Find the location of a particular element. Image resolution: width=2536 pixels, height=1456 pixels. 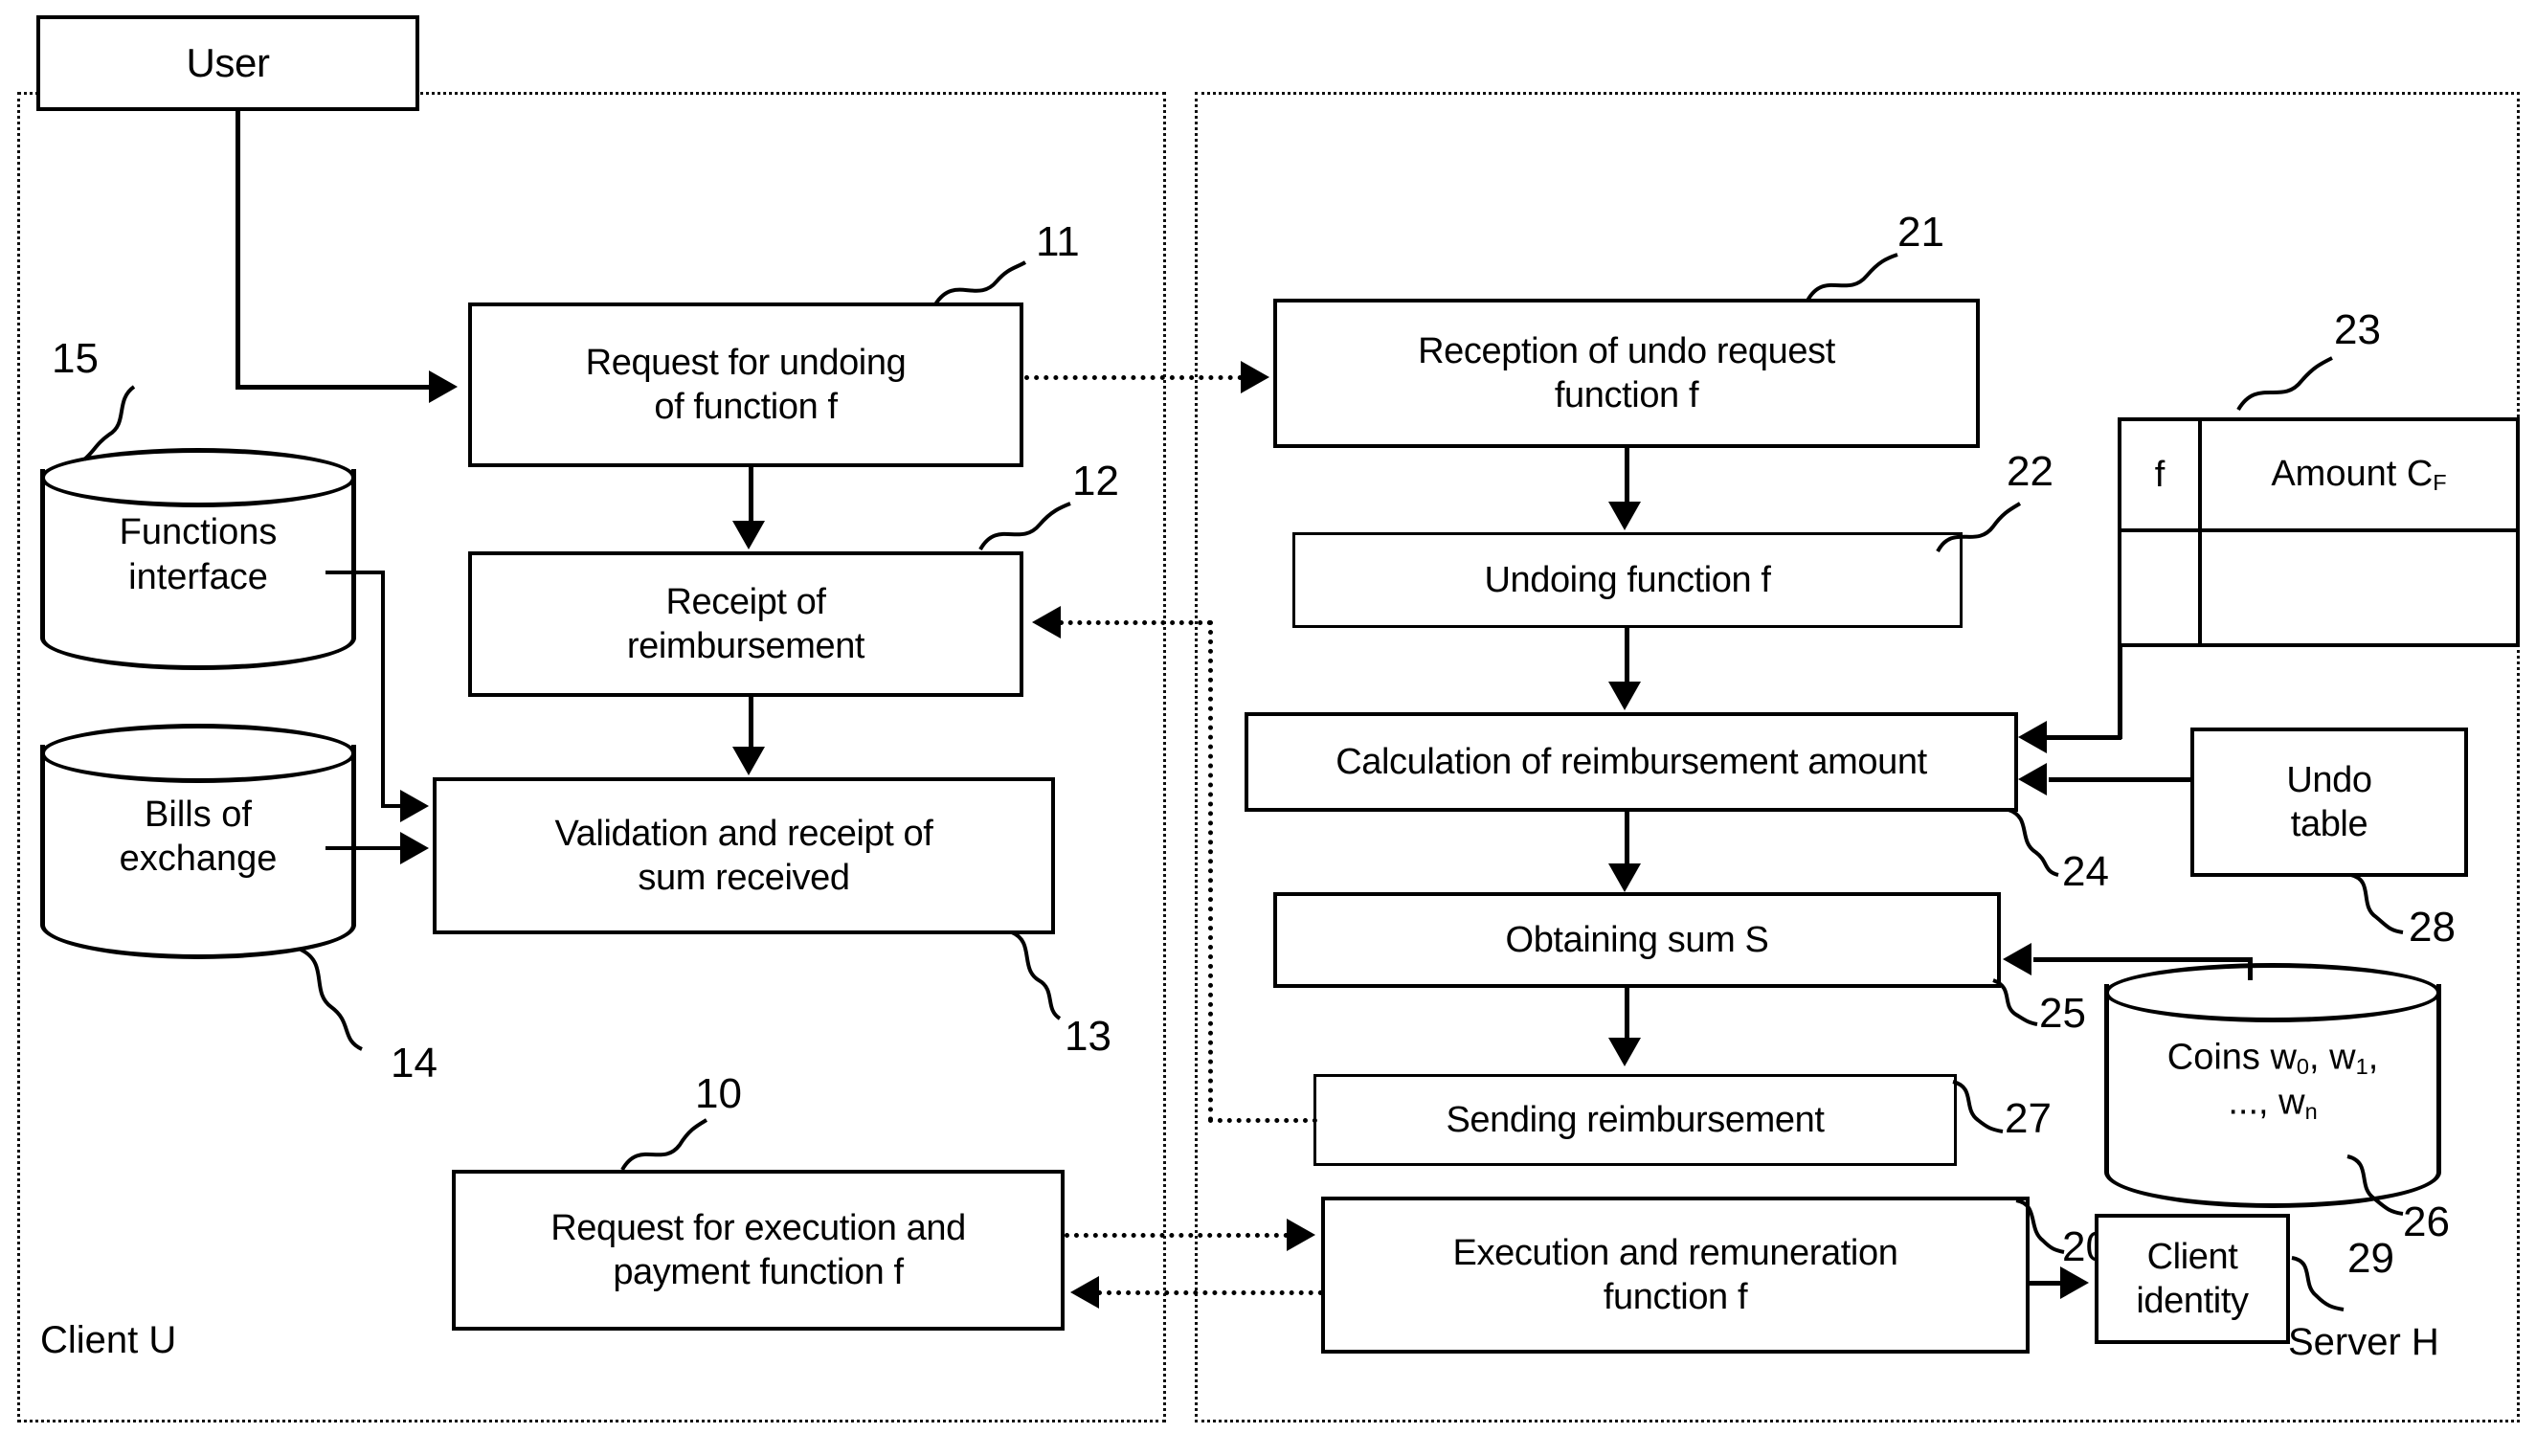

client-box-request-execution-line2: payment function f is located at coordinates (758, 1272).